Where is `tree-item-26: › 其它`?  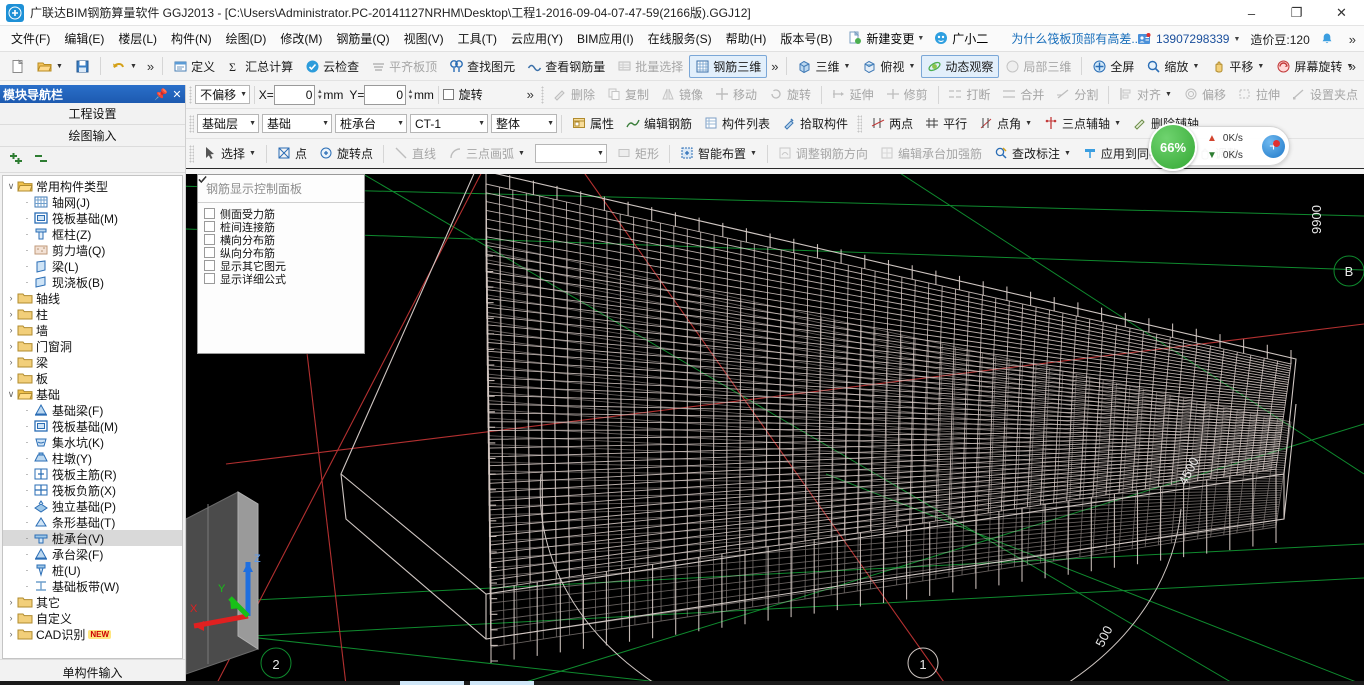
tree-item-26: › 其它 is located at coordinates (92, 602).